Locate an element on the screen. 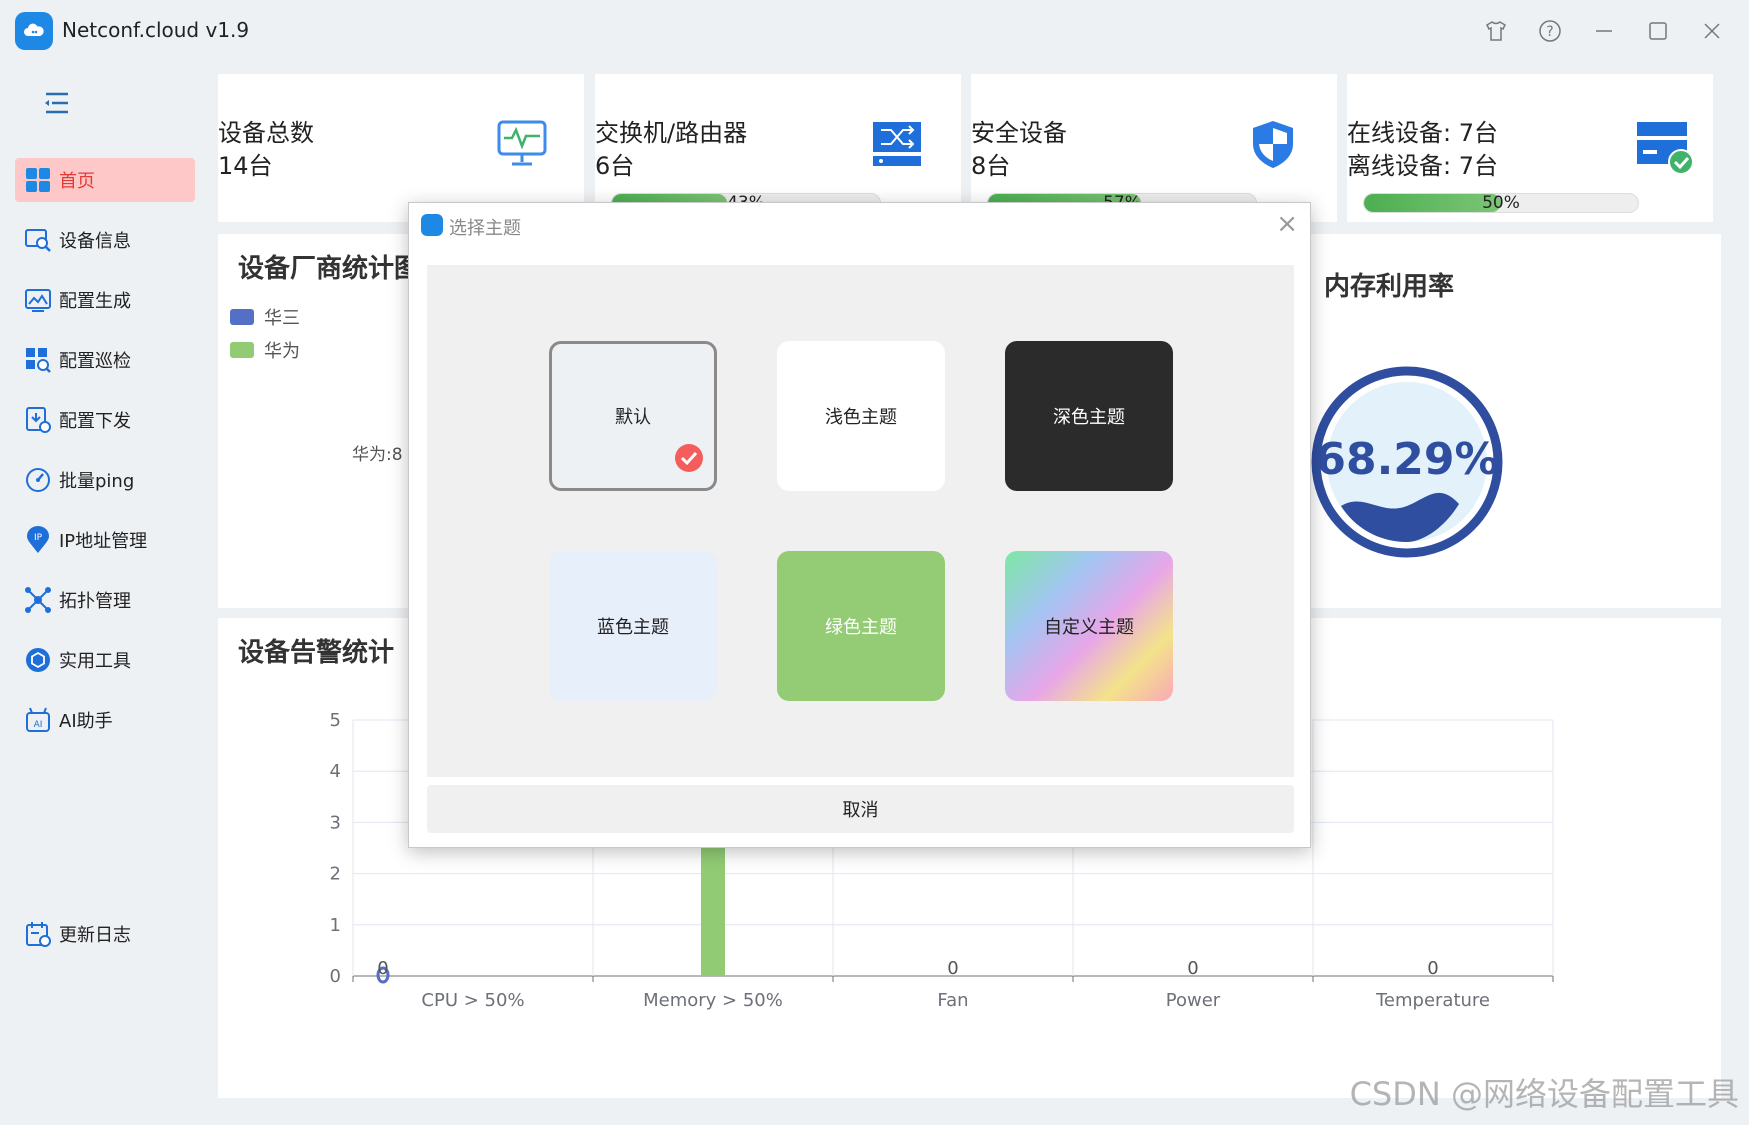 This screenshot has height=1125, width=1749. theme-tile-default: 默认 is located at coordinates (633, 416).